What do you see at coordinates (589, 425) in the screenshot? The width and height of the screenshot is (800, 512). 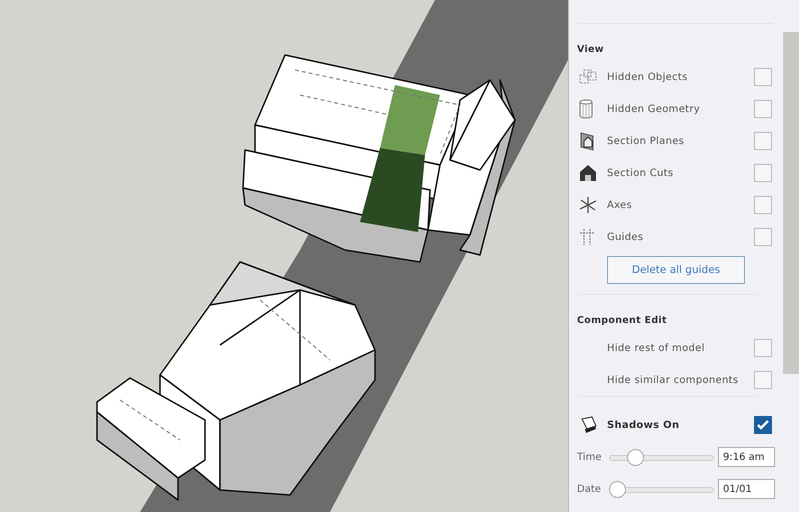 I see `shadow-icon` at bounding box center [589, 425].